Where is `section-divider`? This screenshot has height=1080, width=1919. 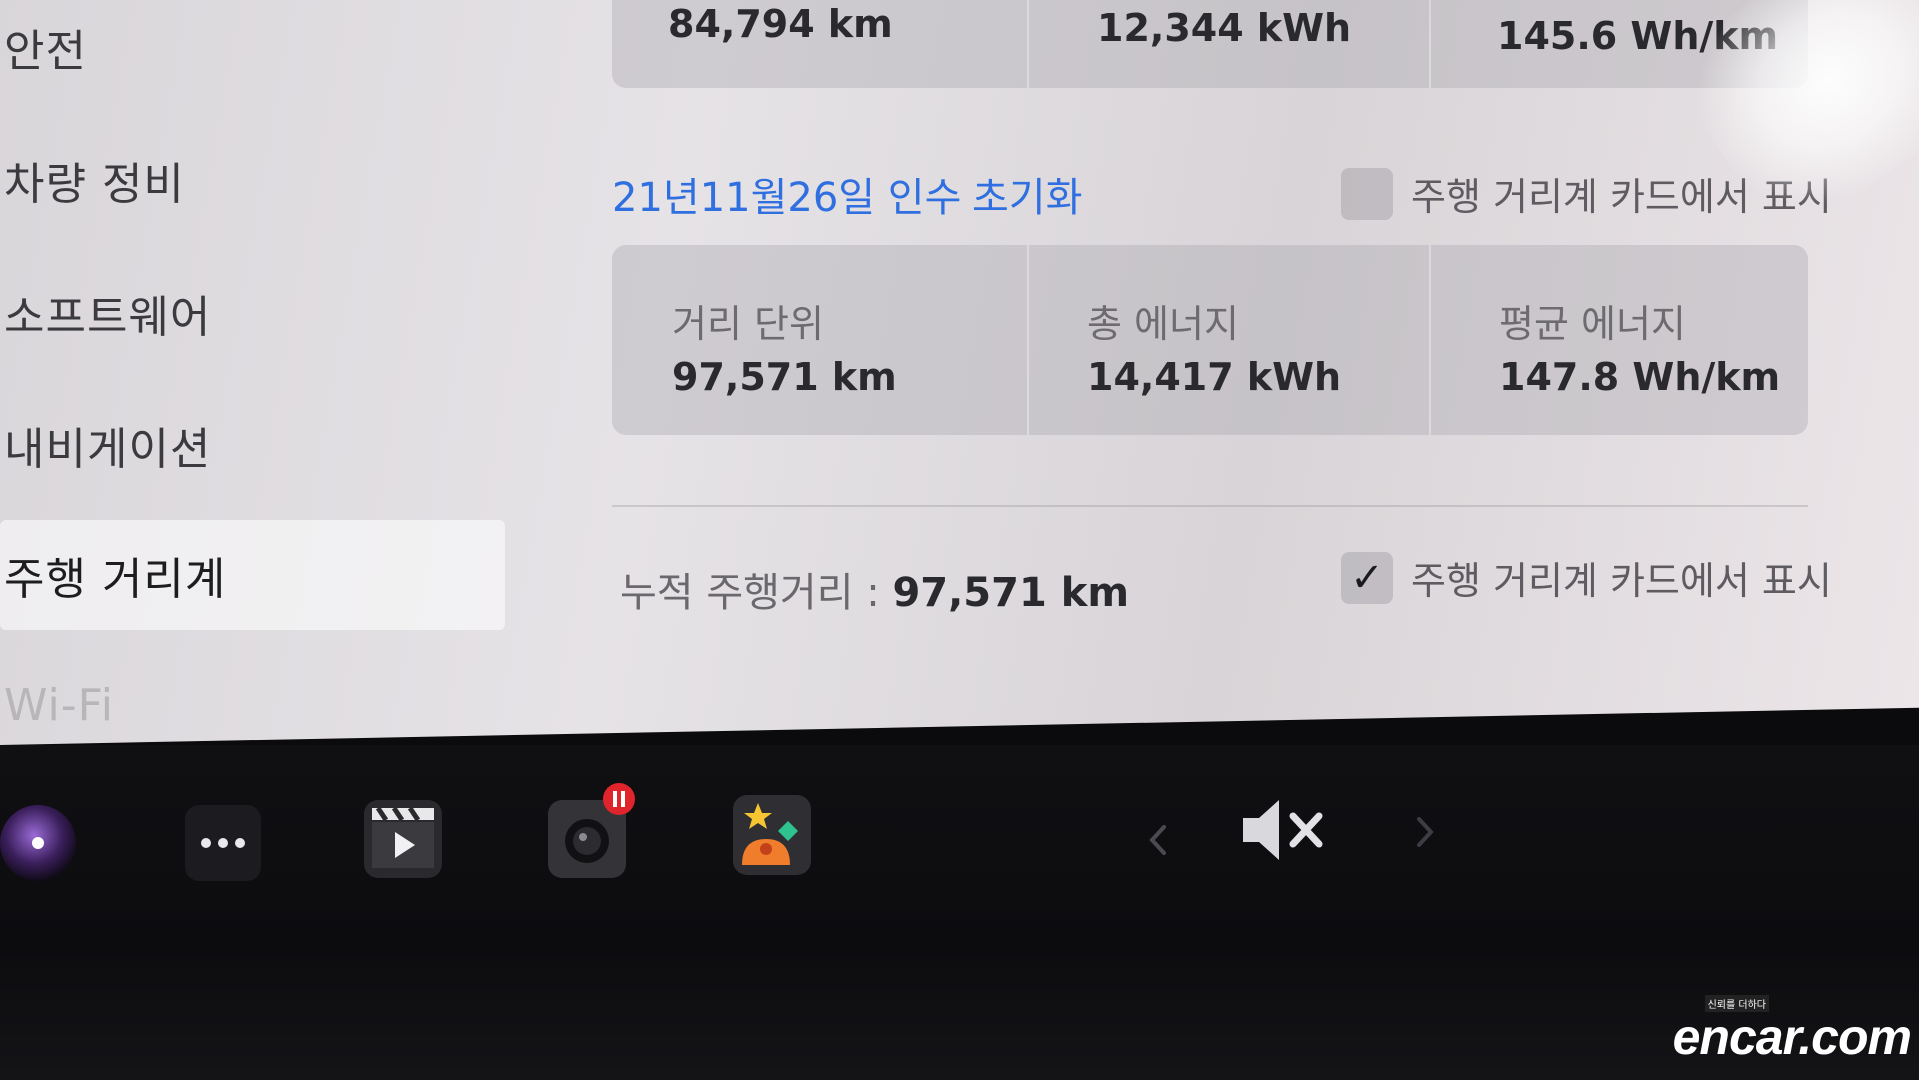
section-divider is located at coordinates (1210, 506).